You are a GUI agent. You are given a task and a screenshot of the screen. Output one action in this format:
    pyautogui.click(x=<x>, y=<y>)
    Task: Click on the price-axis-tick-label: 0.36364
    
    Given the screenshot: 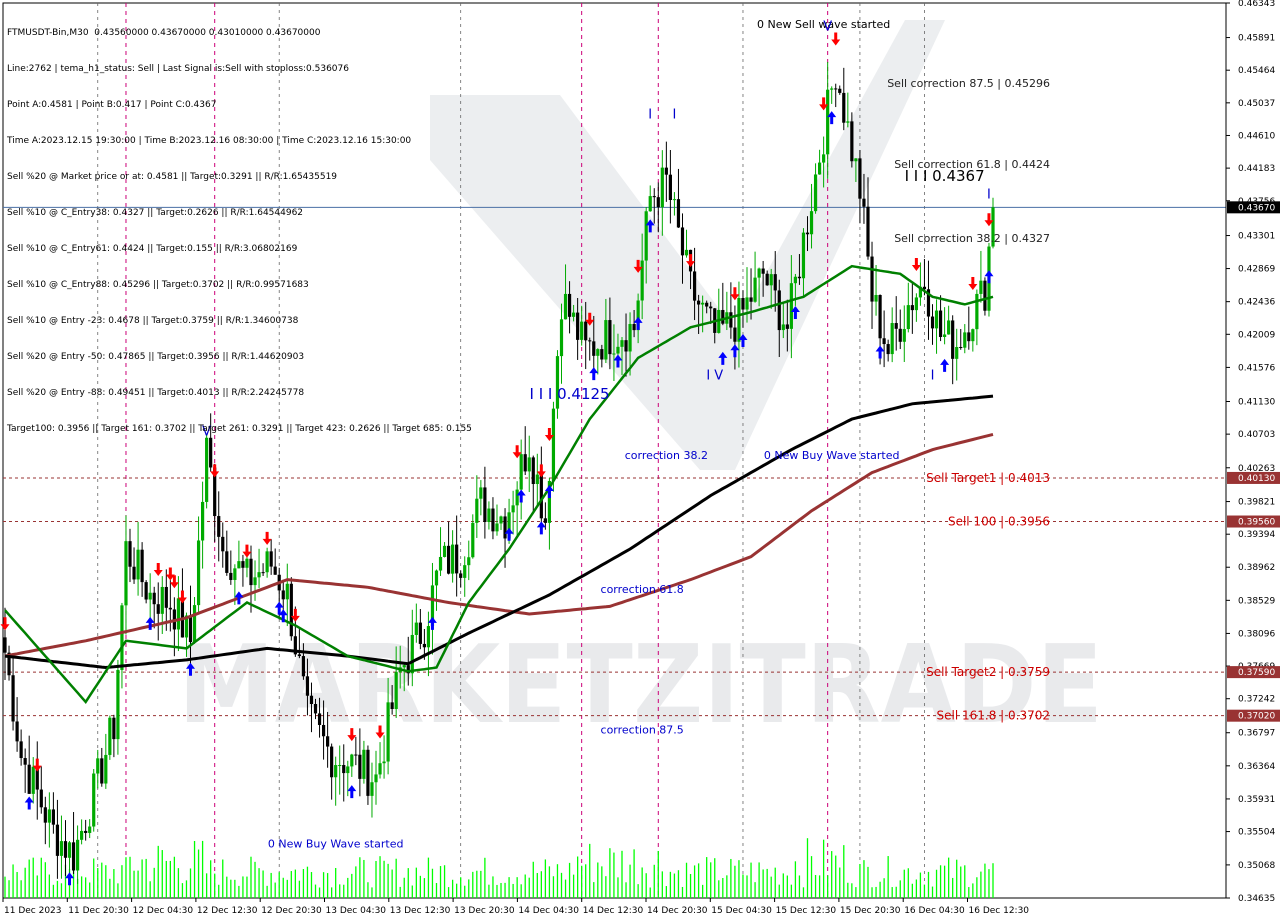 What is the action you would take?
    pyautogui.click(x=1256, y=767)
    